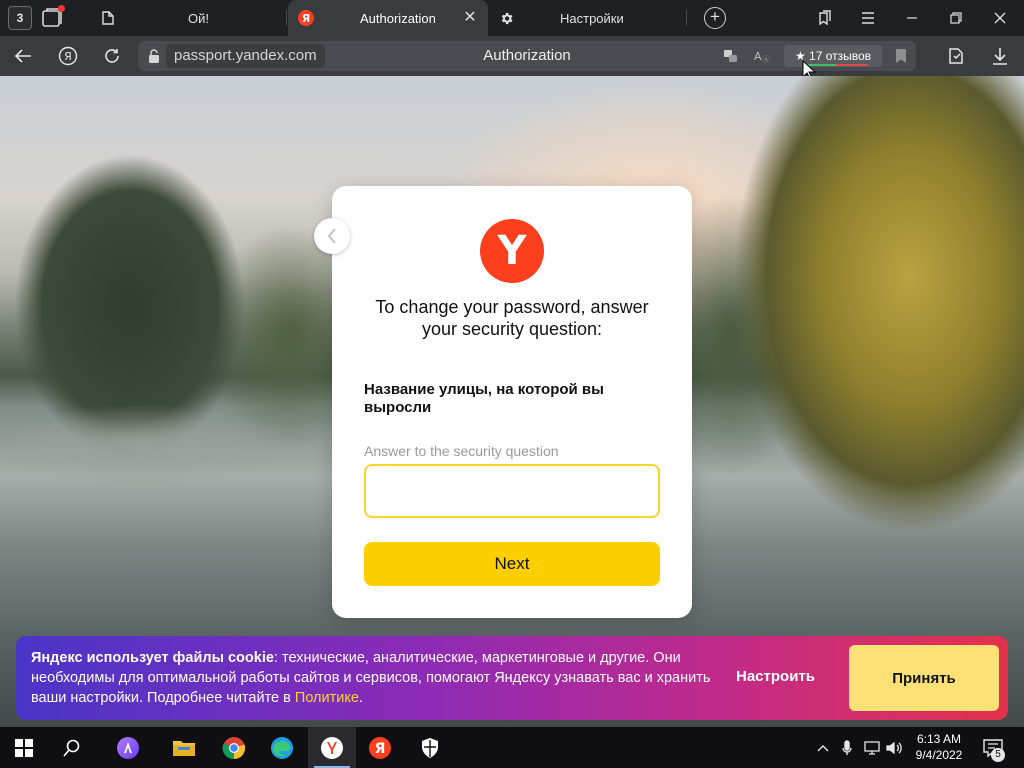 The image size is (1024, 768). What do you see at coordinates (1000, 18) in the screenshot?
I see `close-window-icon` at bounding box center [1000, 18].